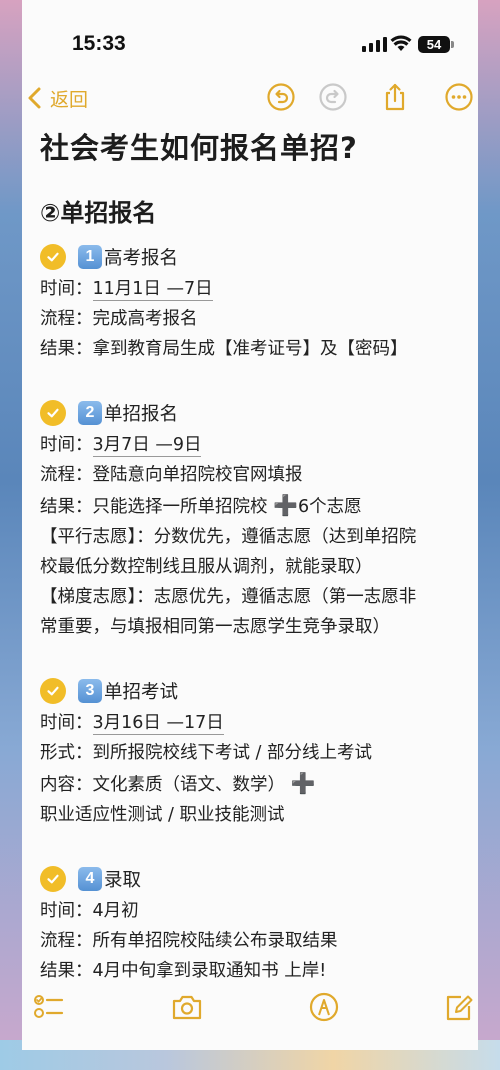  I want to click on step-line: 内容：文化素质（语文、数学） ➕, so click(254, 784).